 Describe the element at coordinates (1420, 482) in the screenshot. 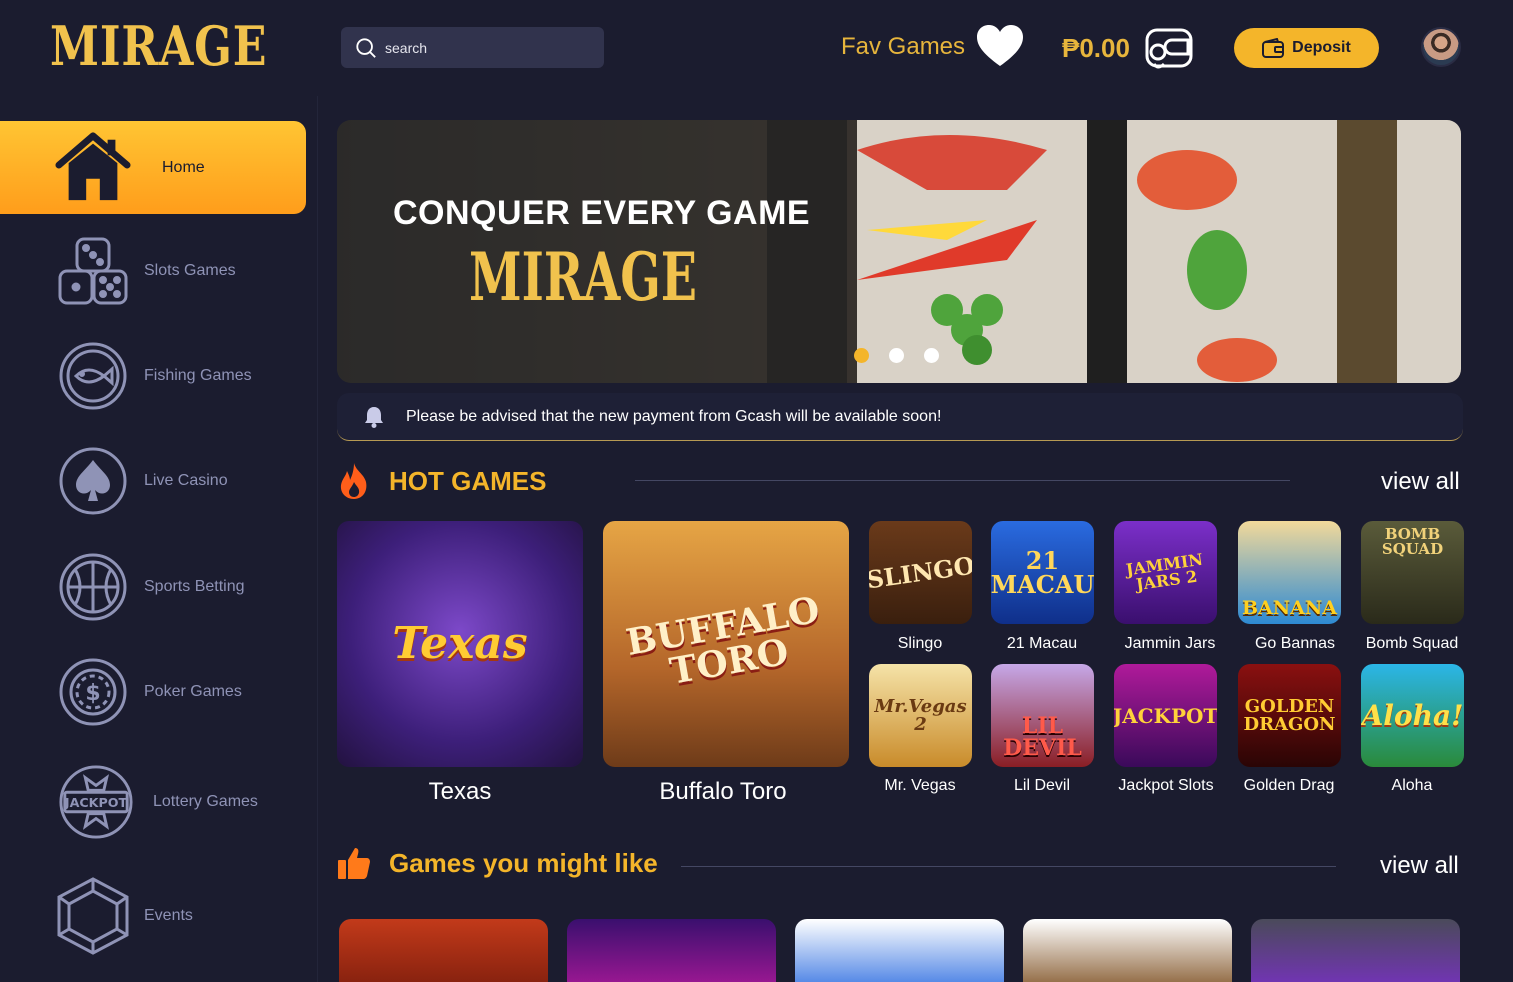

I see `hot-games-view-all: view all` at that location.